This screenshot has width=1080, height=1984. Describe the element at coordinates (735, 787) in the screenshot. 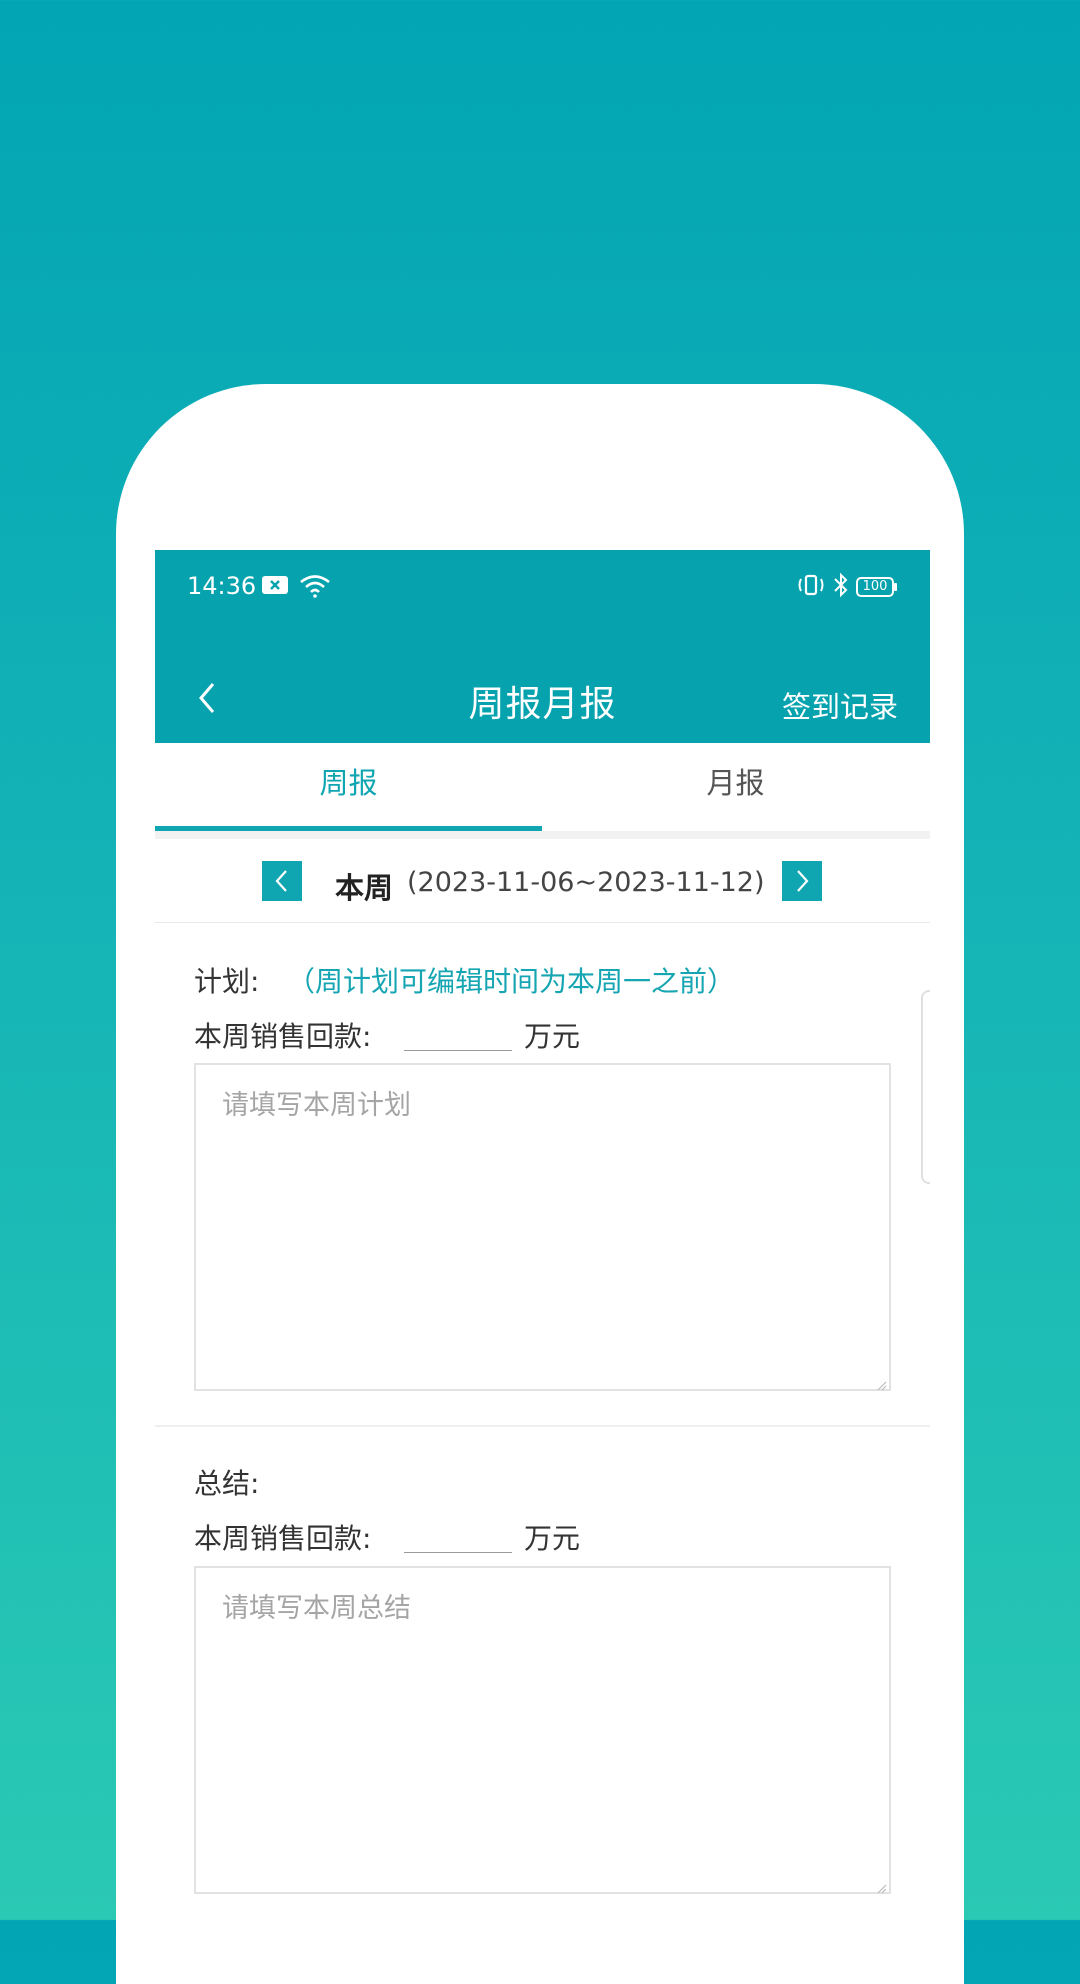

I see `tab-monthly: 月报` at that location.